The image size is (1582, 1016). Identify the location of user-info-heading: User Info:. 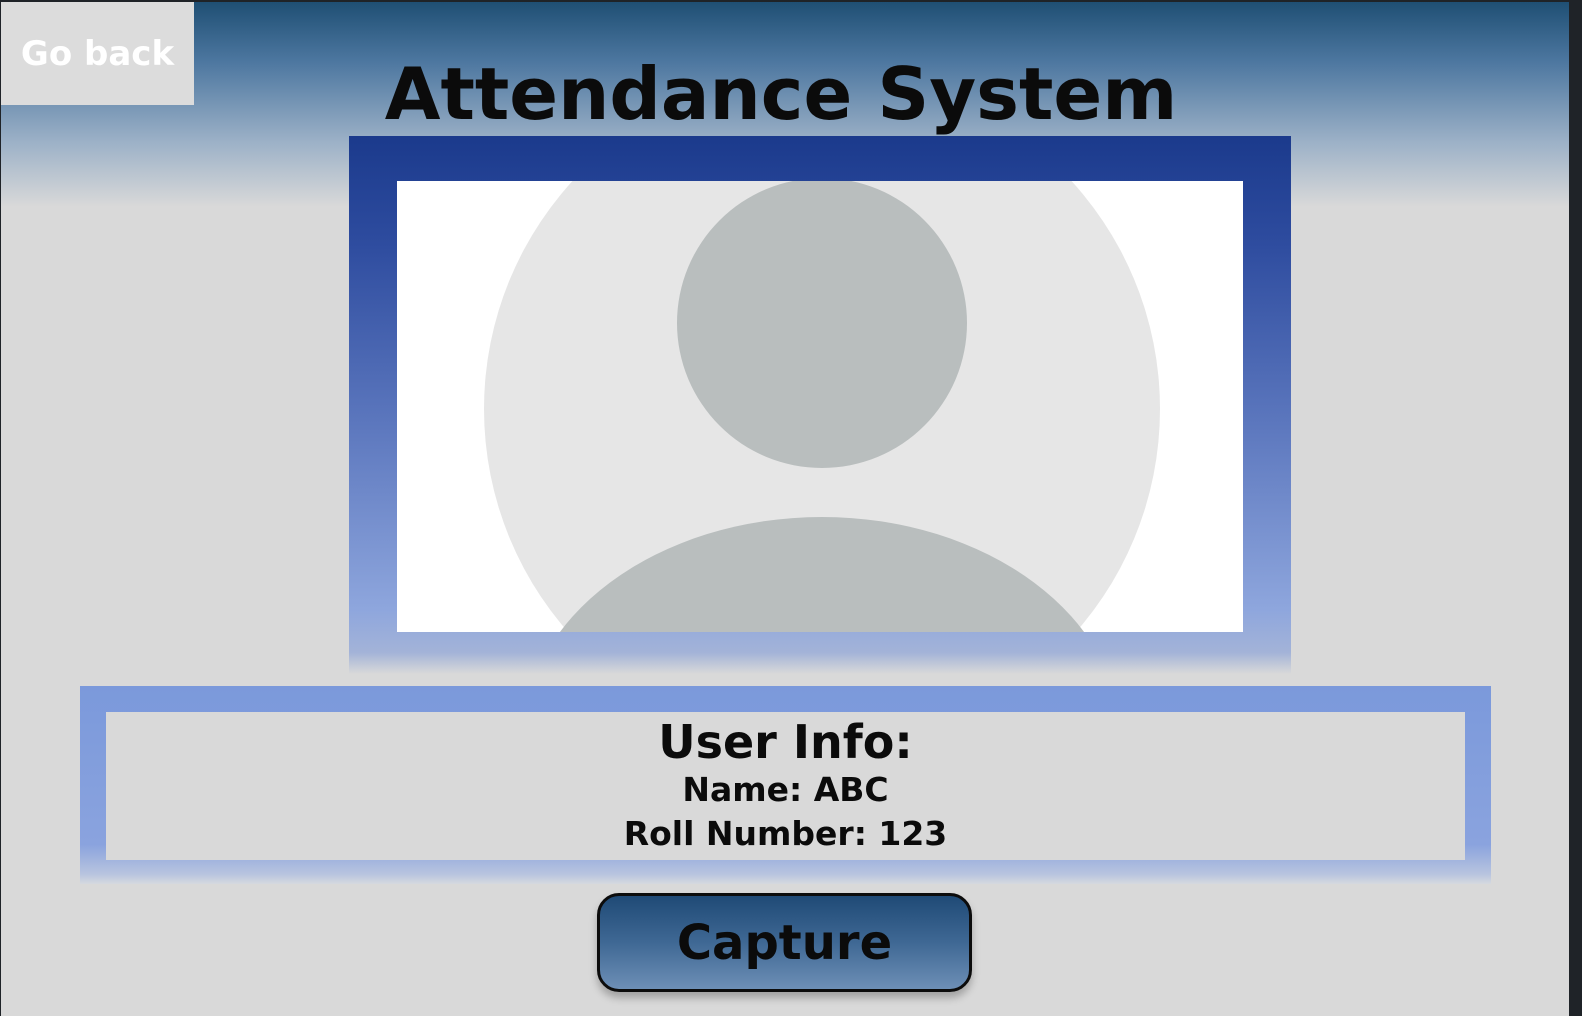
(785, 742).